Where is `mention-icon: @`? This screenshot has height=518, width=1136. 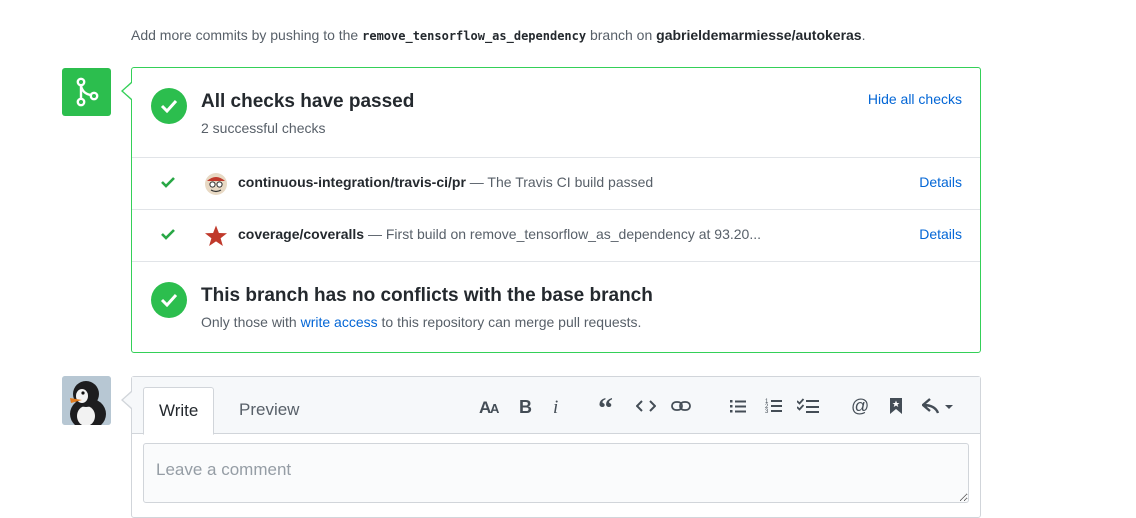
mention-icon: @ is located at coordinates (861, 406).